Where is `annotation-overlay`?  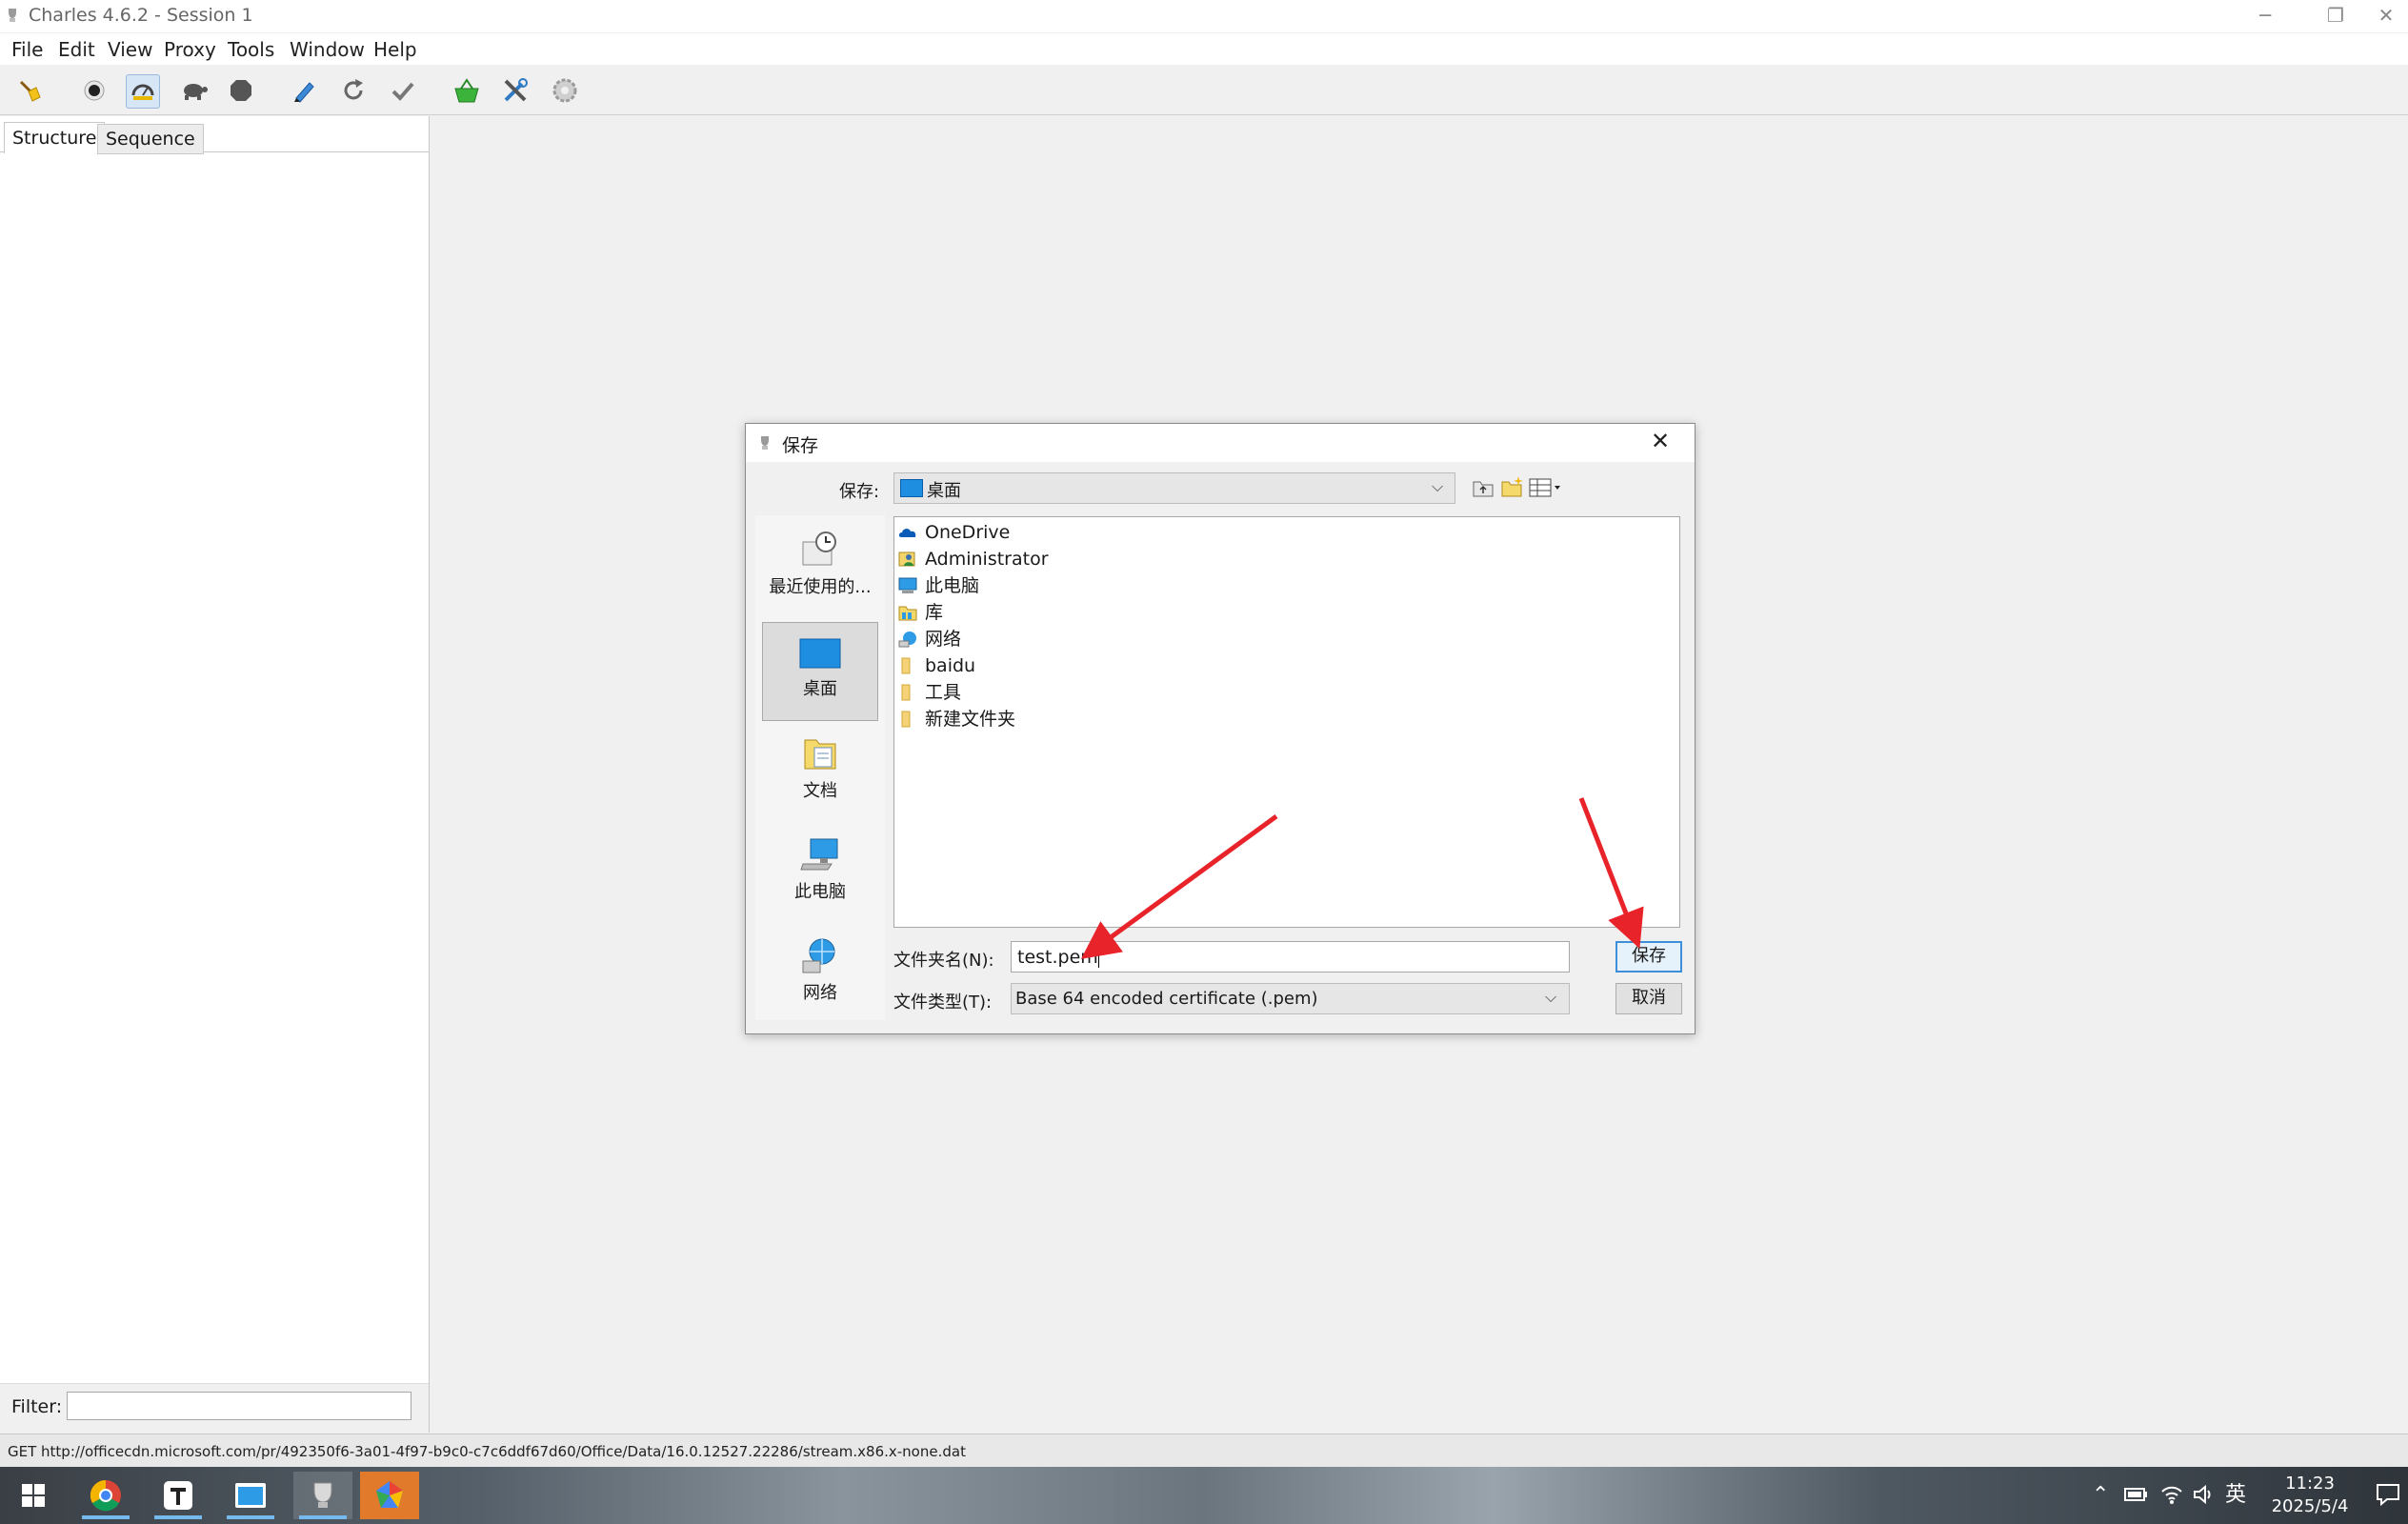
annotation-overlay is located at coordinates (1362, 878).